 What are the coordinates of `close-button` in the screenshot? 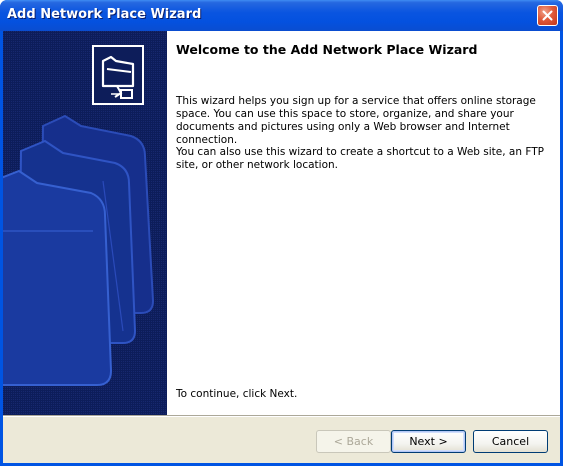 It's located at (547, 15).